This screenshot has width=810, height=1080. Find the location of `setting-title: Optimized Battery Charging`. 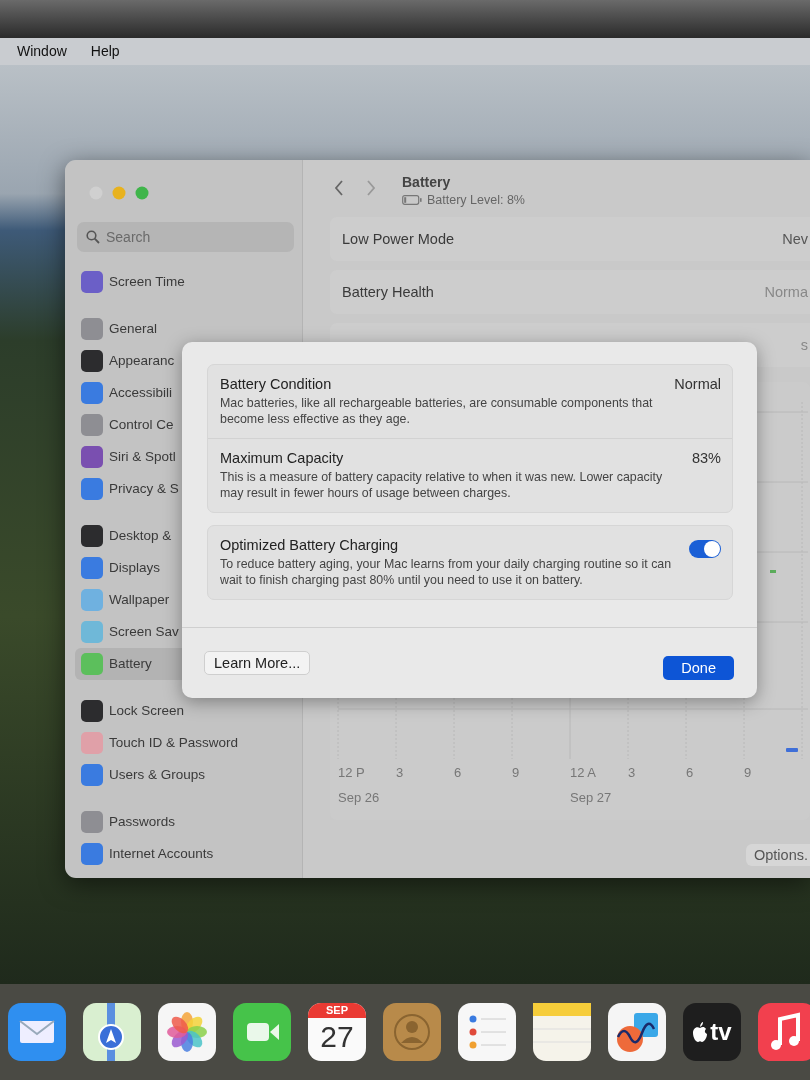

setting-title: Optimized Battery Charging is located at coordinates (310, 544).